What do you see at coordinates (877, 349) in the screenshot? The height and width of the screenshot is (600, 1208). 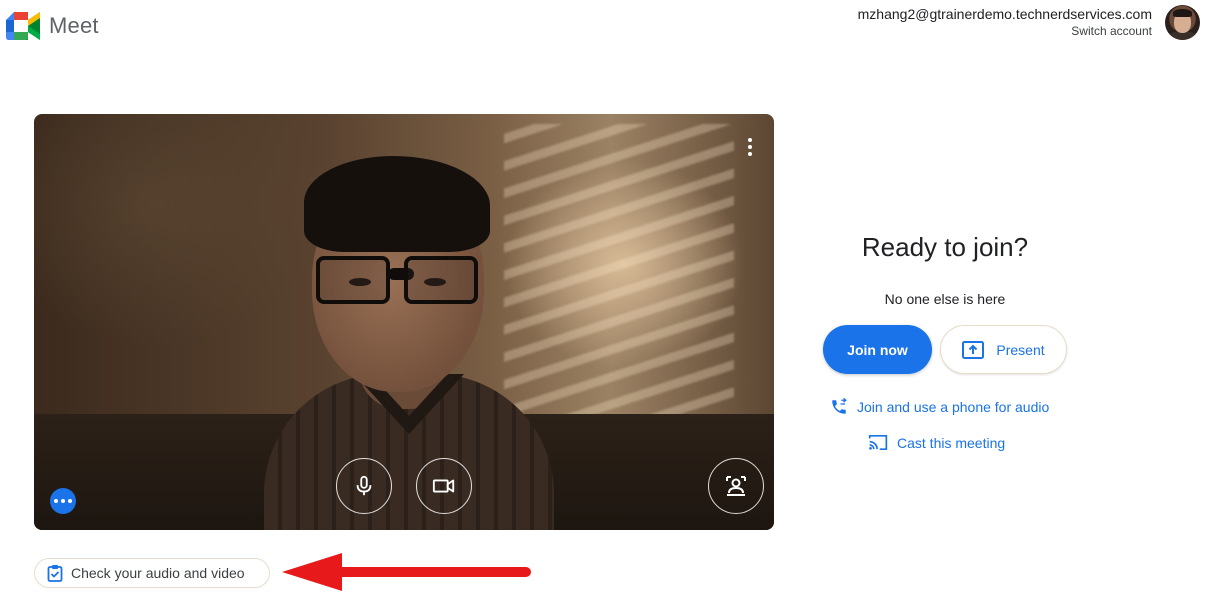 I see `join-now-button: Join now` at bounding box center [877, 349].